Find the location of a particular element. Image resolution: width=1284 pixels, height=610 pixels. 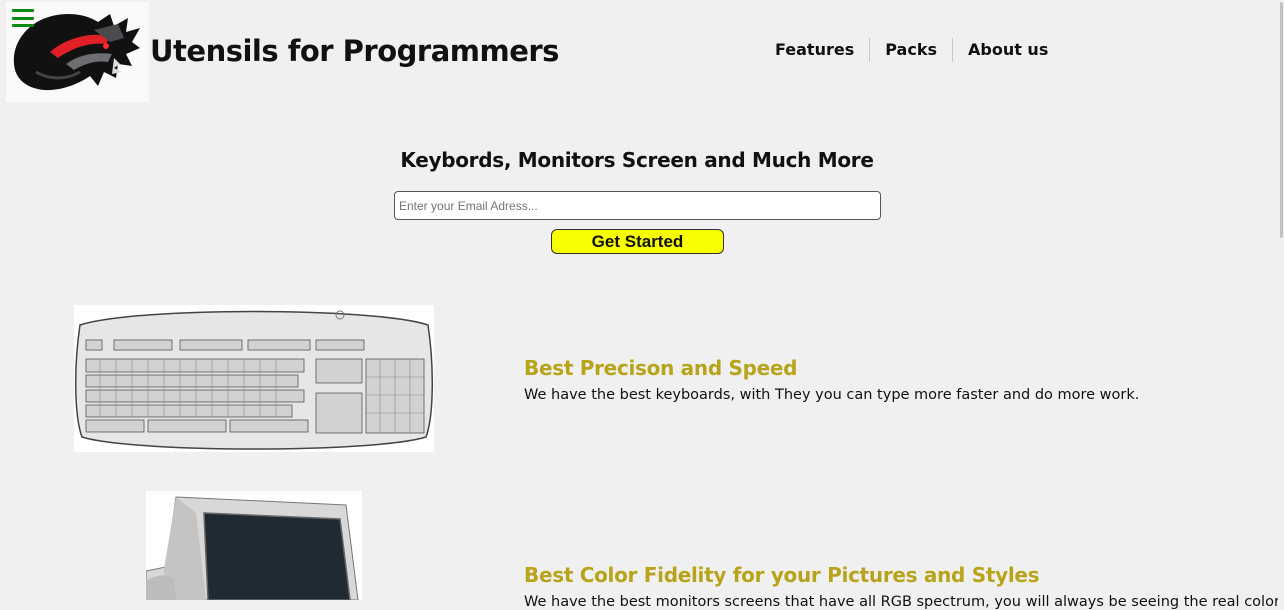

feature-title-precision: Best Precison and Speed is located at coordinates (661, 368).